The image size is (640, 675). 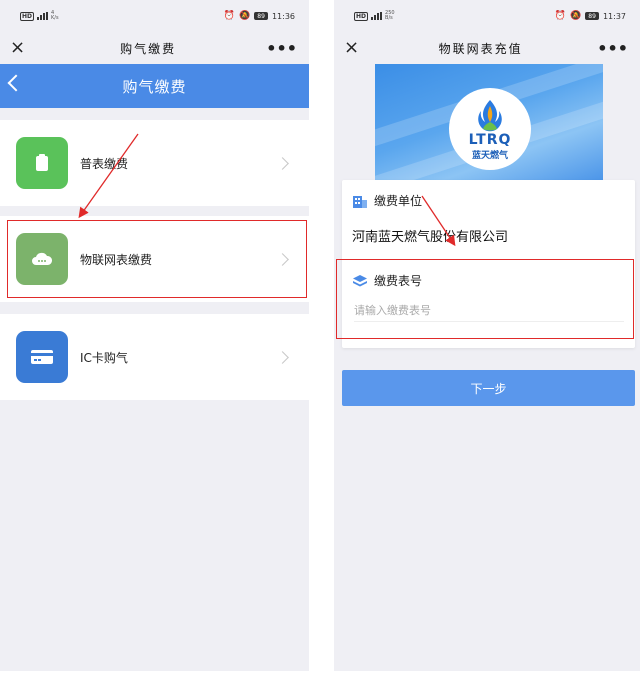 What do you see at coordinates (55, 15) in the screenshot?
I see `net-speed: 4 K/s` at bounding box center [55, 15].